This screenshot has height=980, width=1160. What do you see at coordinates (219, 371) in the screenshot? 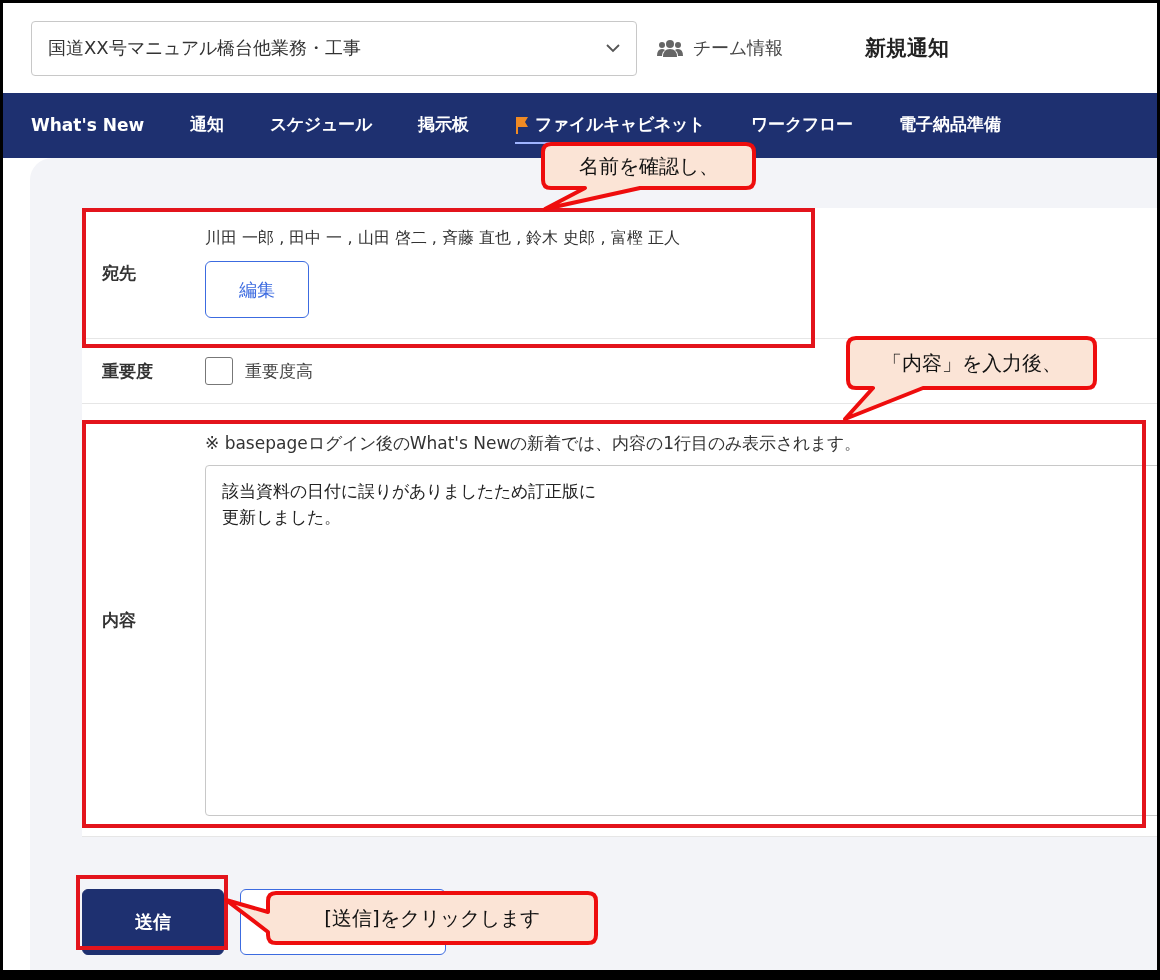
I see `checkbox` at bounding box center [219, 371].